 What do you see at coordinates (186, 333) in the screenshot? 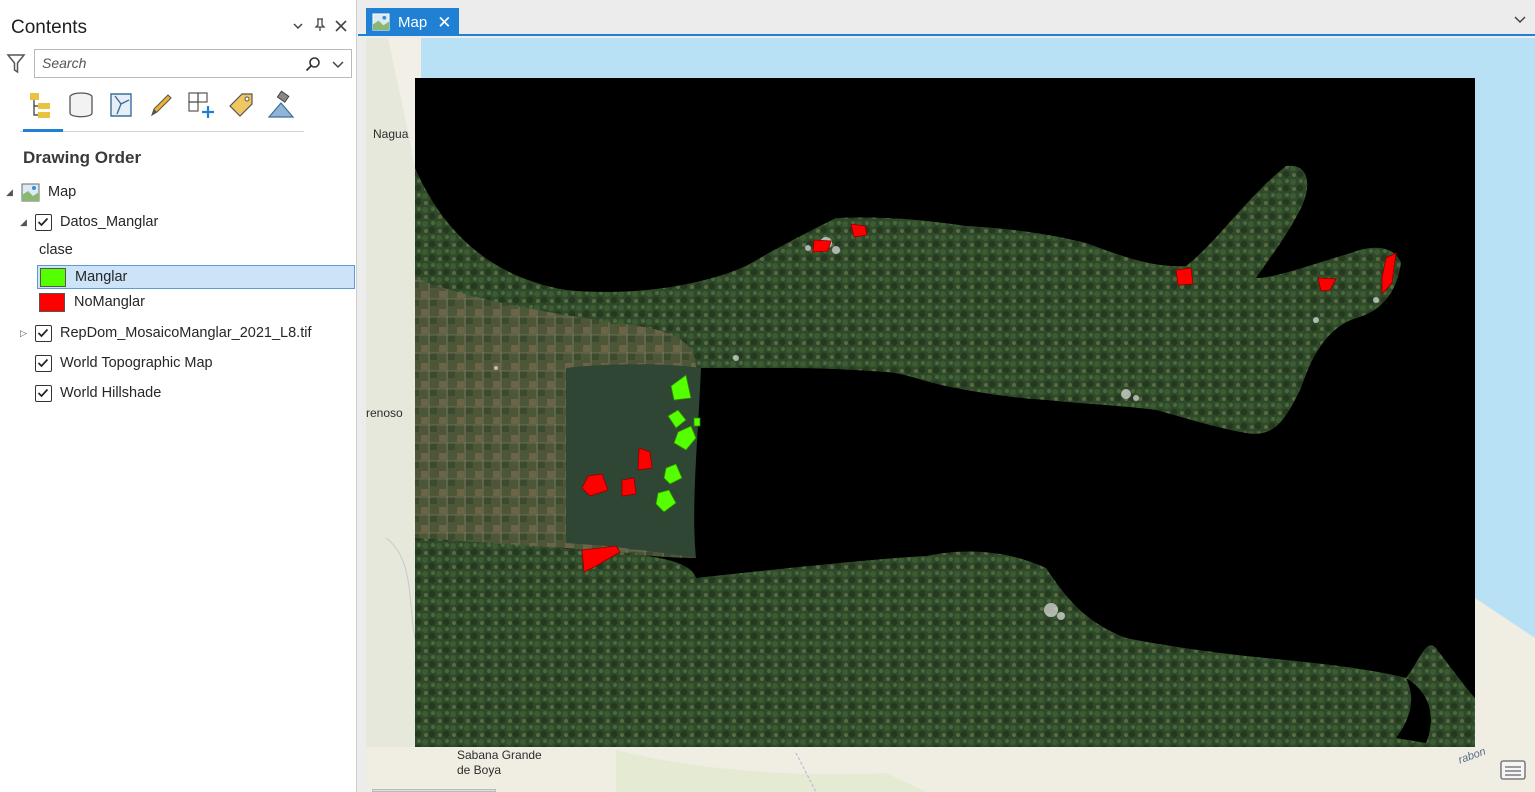
I see `layer-name: RepDom_MosaicoManglar_2021_L8.tif` at bounding box center [186, 333].